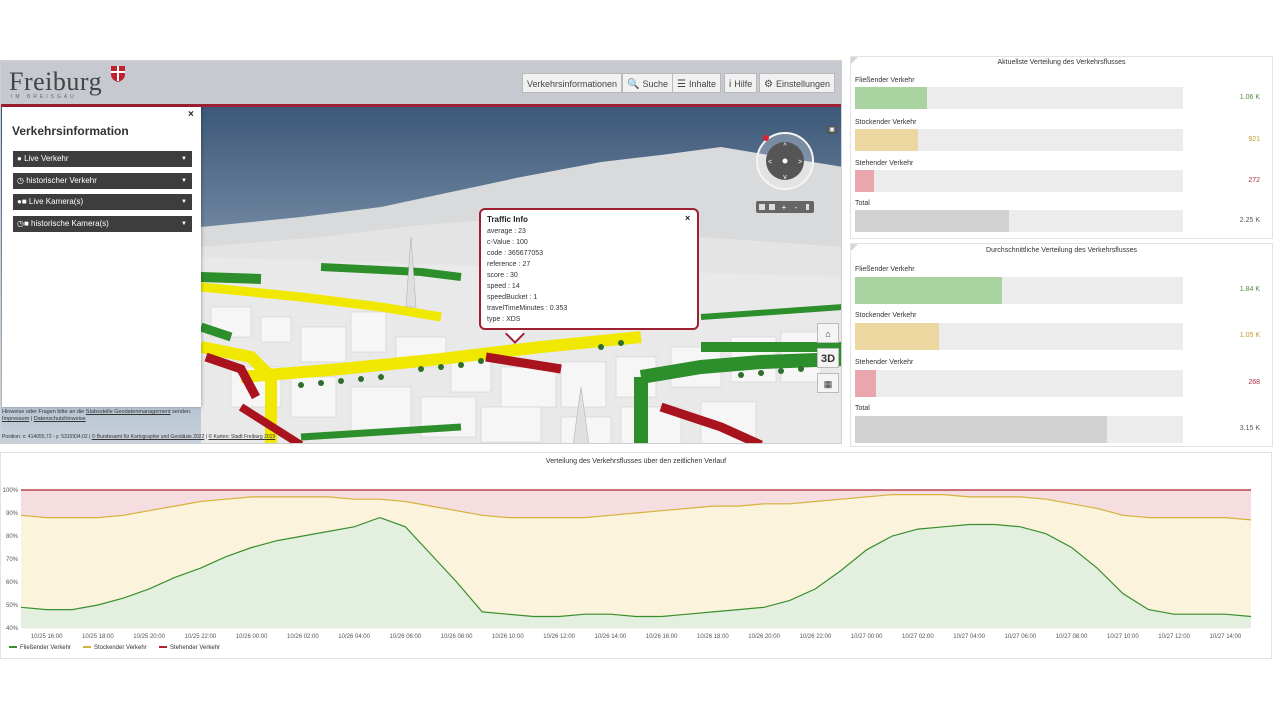  Describe the element at coordinates (513, 275) in the screenshot. I see `popup-value: 30` at that location.